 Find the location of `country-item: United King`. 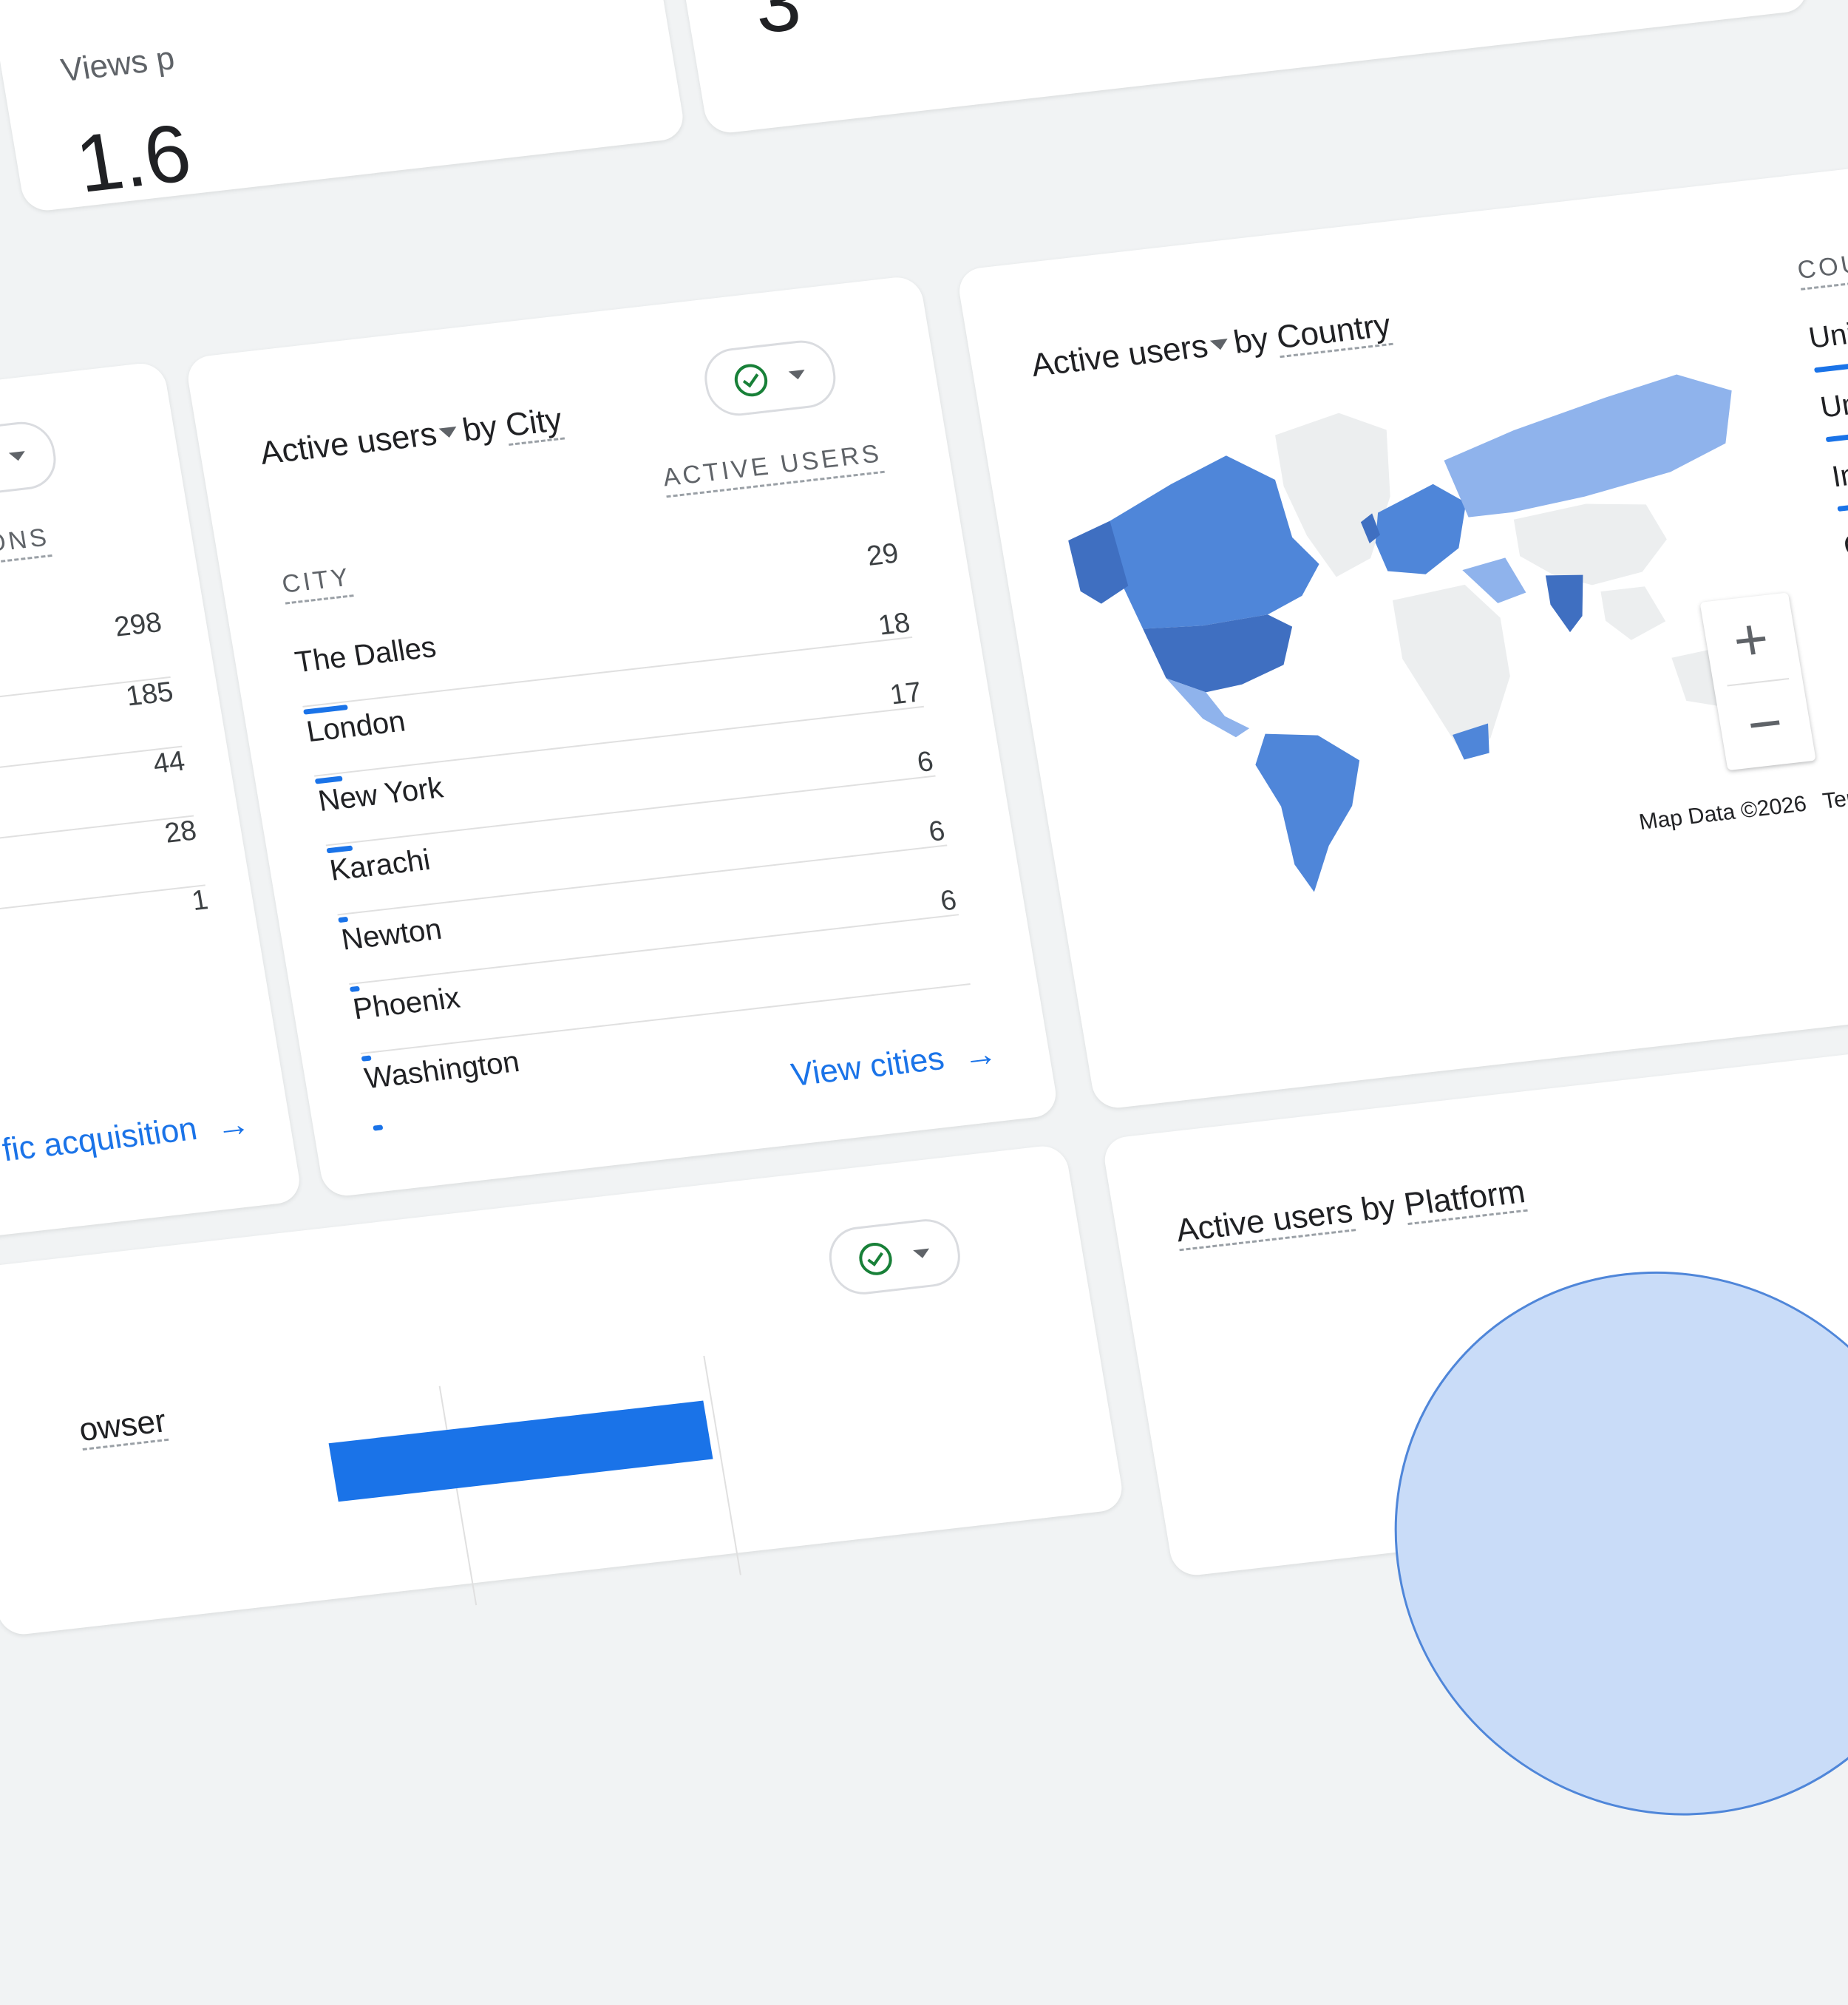

country-item: United King is located at coordinates (1833, 400).